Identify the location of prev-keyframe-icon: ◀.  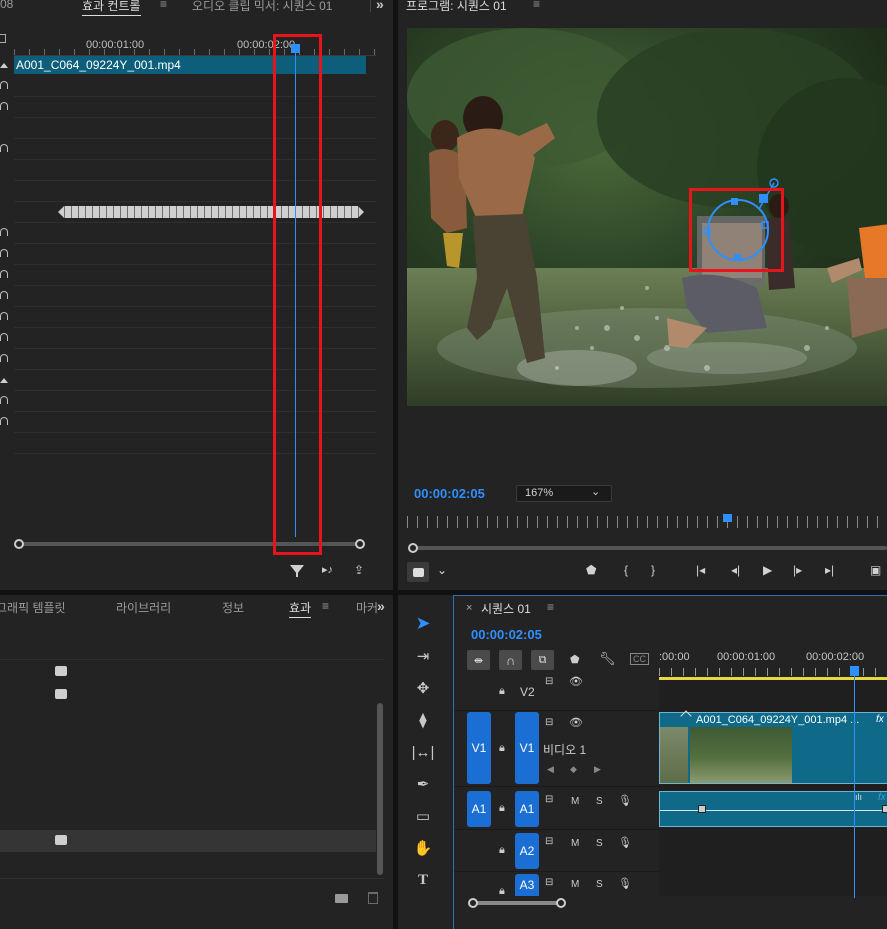
(550, 769).